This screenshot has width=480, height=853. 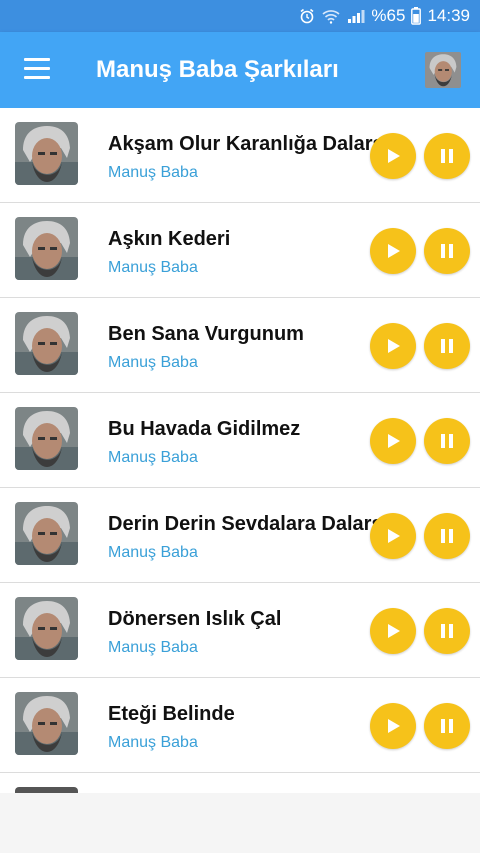 What do you see at coordinates (416, 16) in the screenshot?
I see `battery-icon` at bounding box center [416, 16].